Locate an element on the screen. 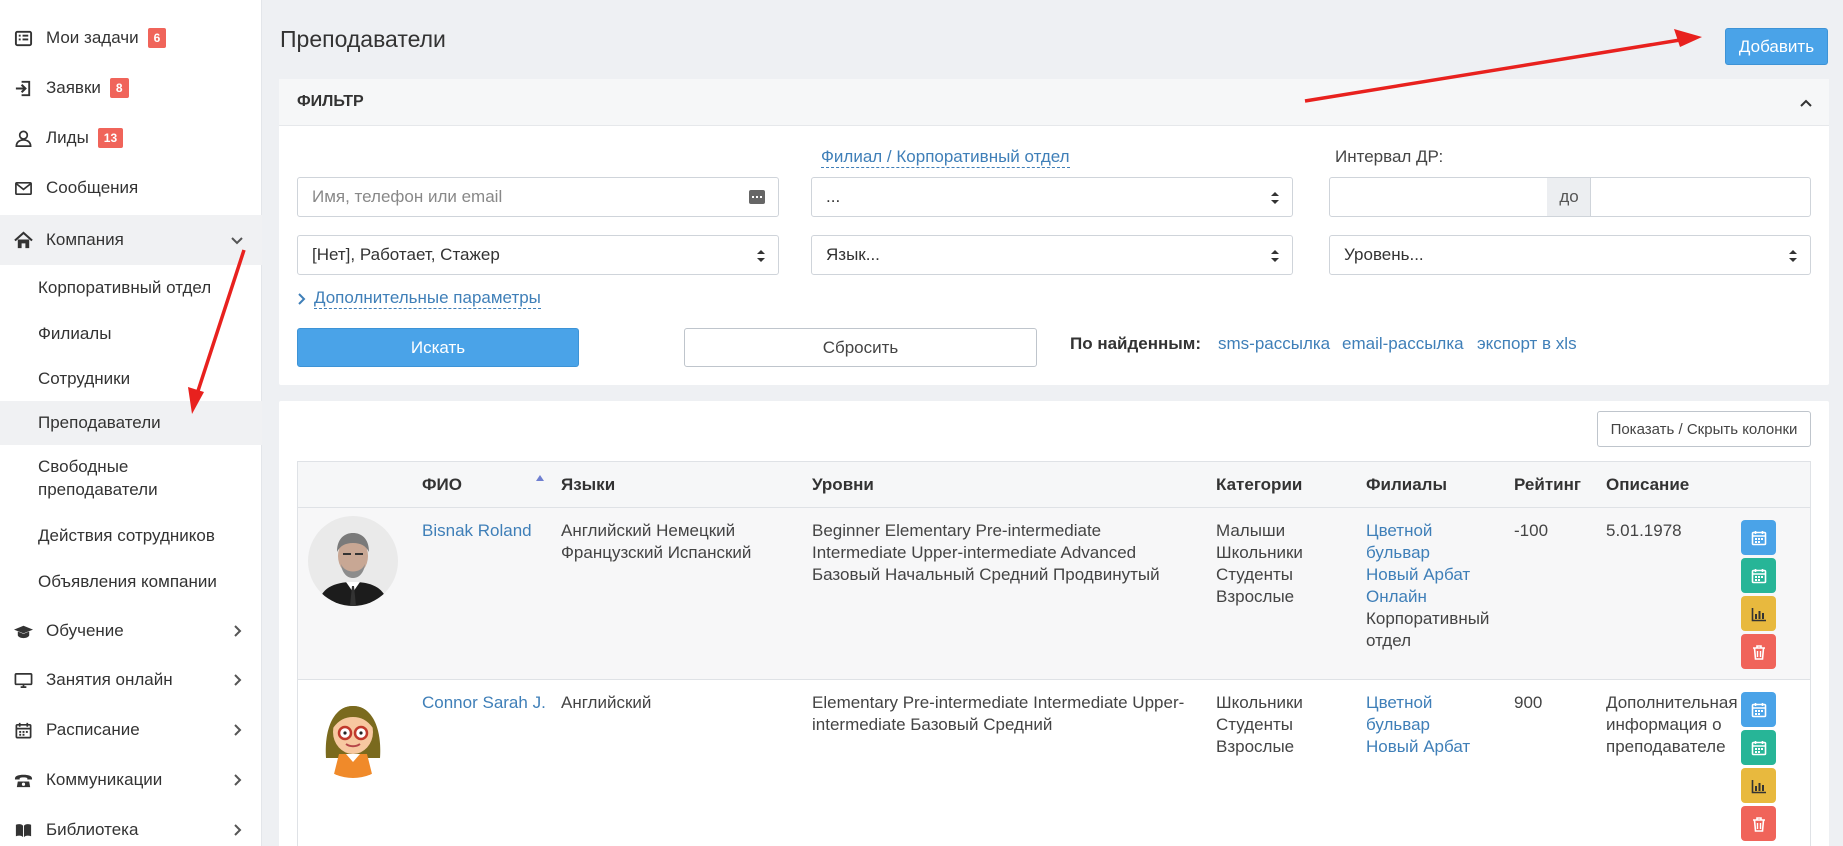  sidebar-item-employees: Сотрудники is located at coordinates (131, 379).